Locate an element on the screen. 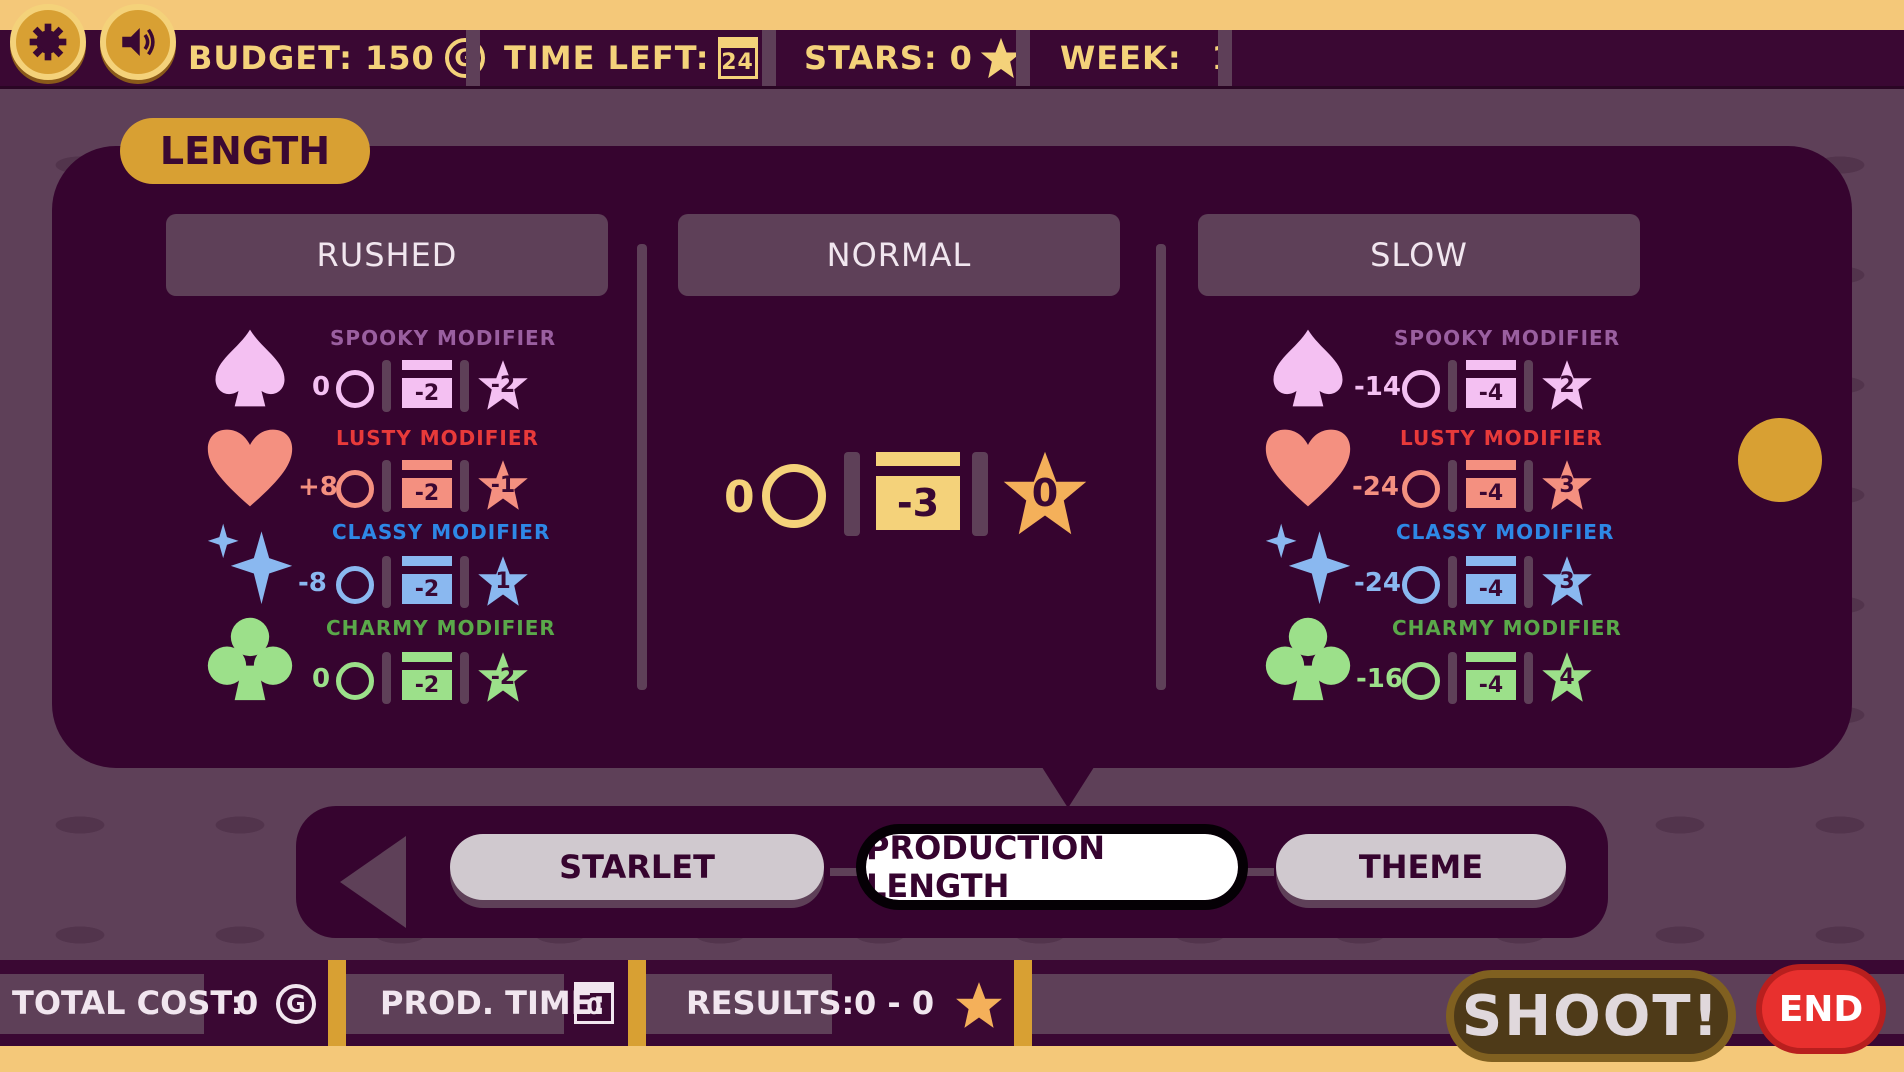 The width and height of the screenshot is (1904, 1072). top-stripe is located at coordinates (952, 15).